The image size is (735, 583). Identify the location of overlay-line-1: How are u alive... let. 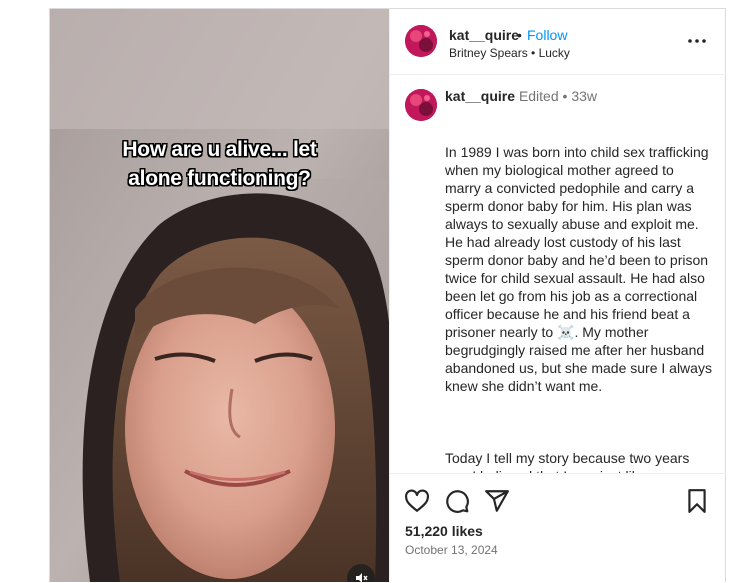
(219, 149).